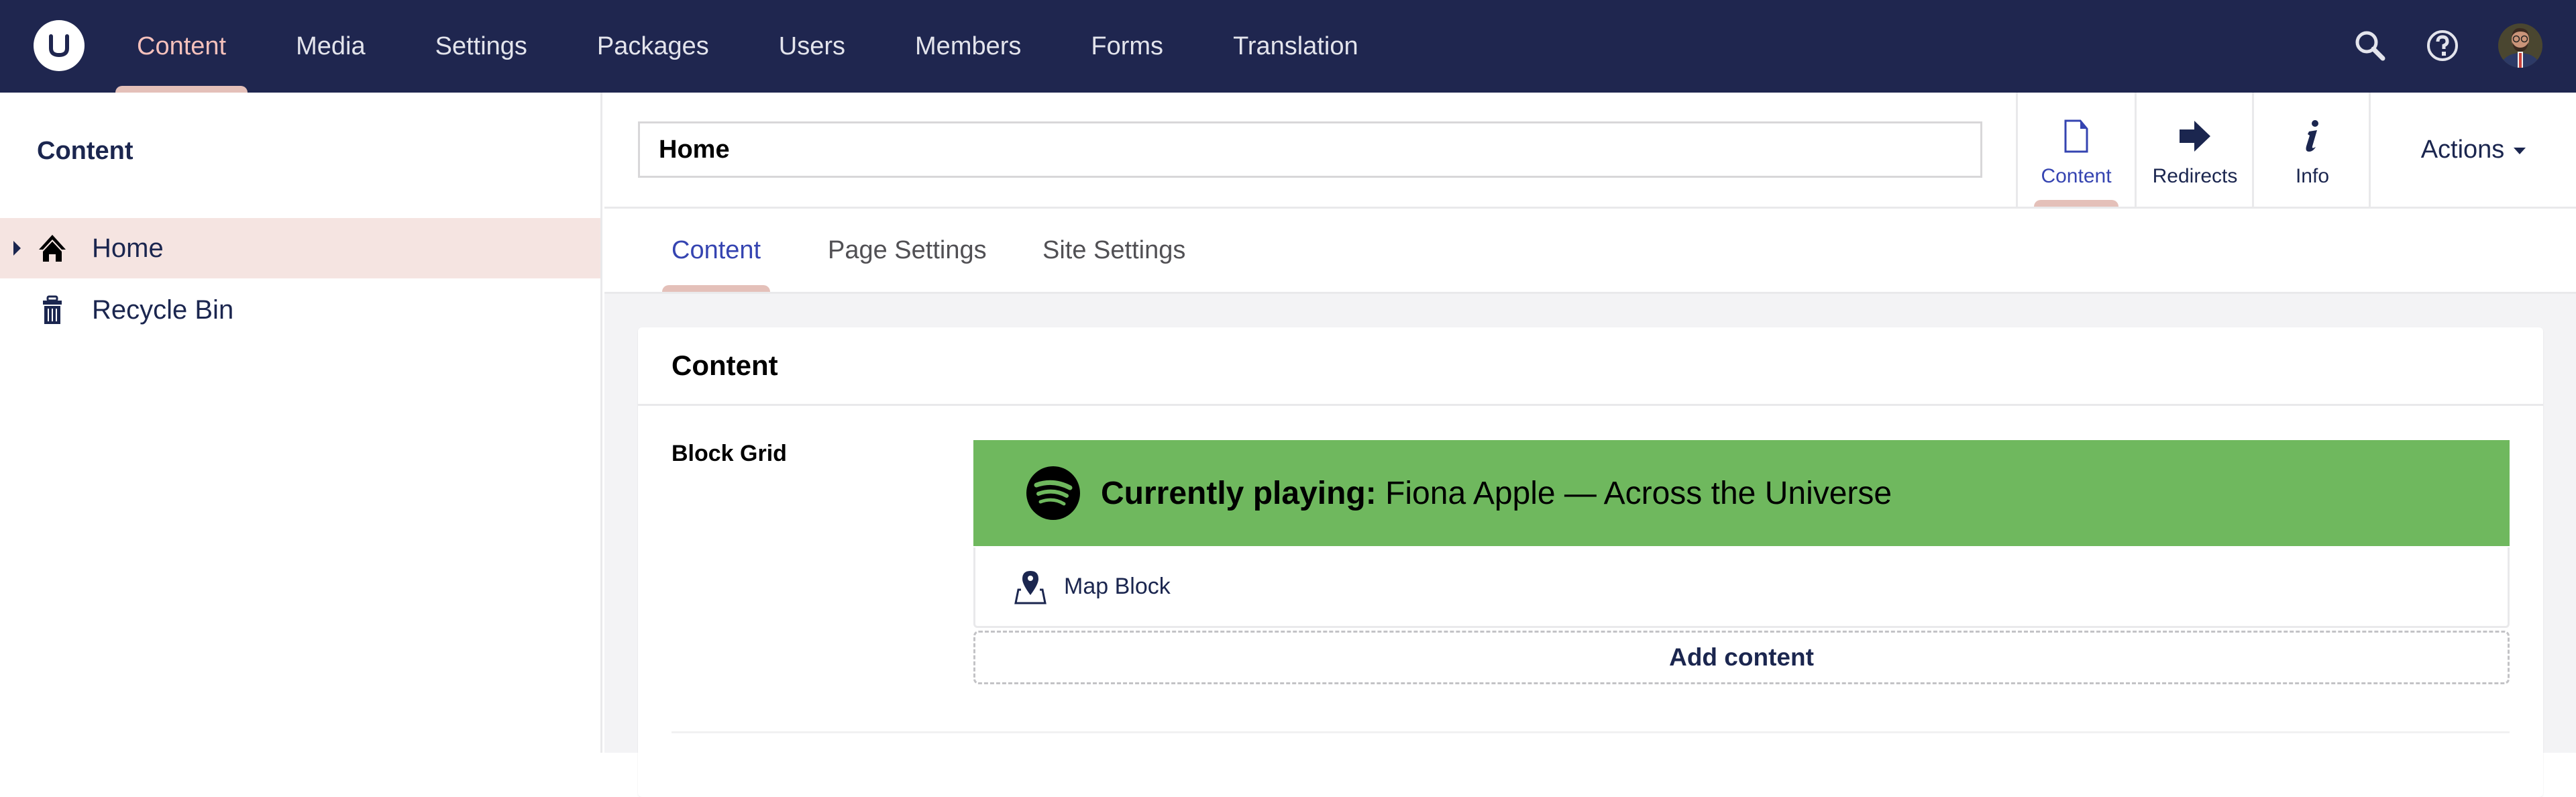 Image resolution: width=2576 pixels, height=797 pixels. I want to click on app-content-button: Content, so click(2075, 150).